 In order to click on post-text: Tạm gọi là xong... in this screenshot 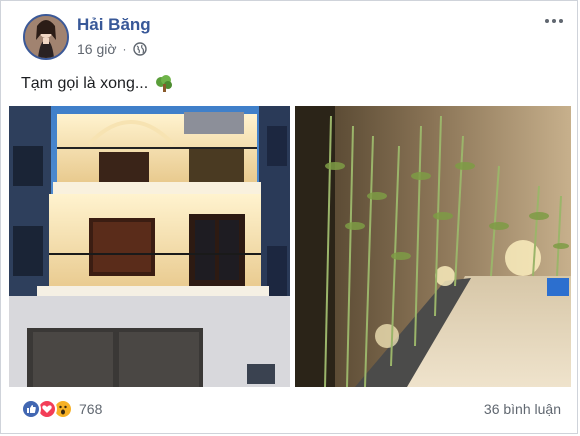, I will do `click(85, 83)`.